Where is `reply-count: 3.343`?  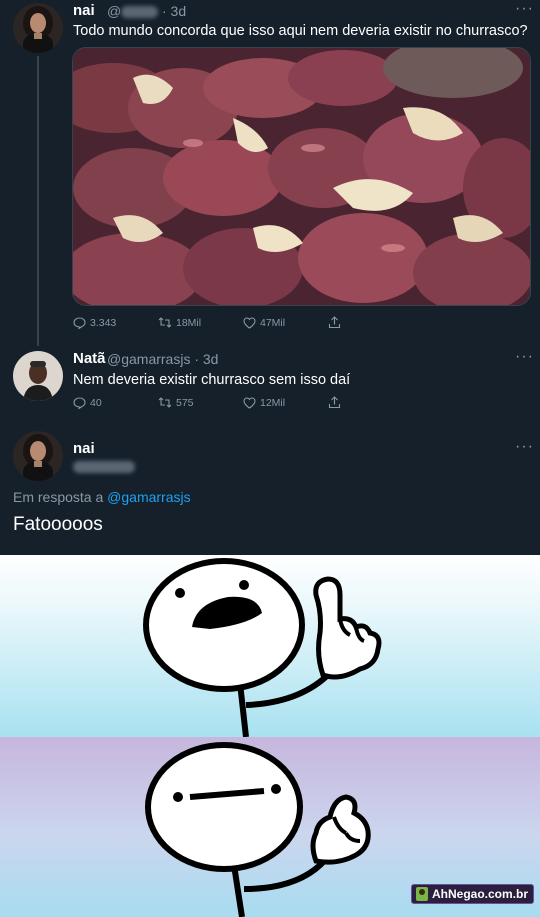 reply-count: 3.343 is located at coordinates (103, 322).